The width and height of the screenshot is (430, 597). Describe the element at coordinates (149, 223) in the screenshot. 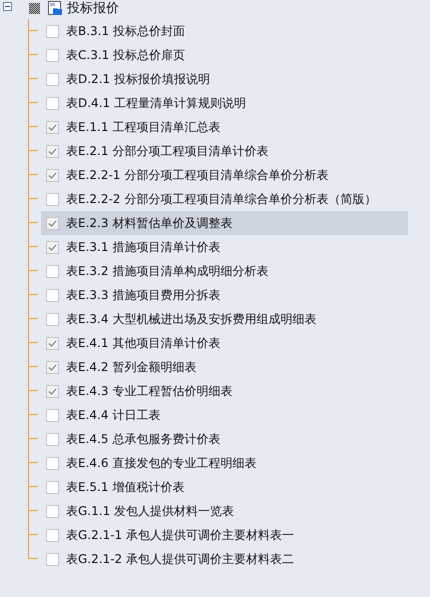

I see `tree-item-label: 表E.2.3 材料暂估单价及调整表` at that location.